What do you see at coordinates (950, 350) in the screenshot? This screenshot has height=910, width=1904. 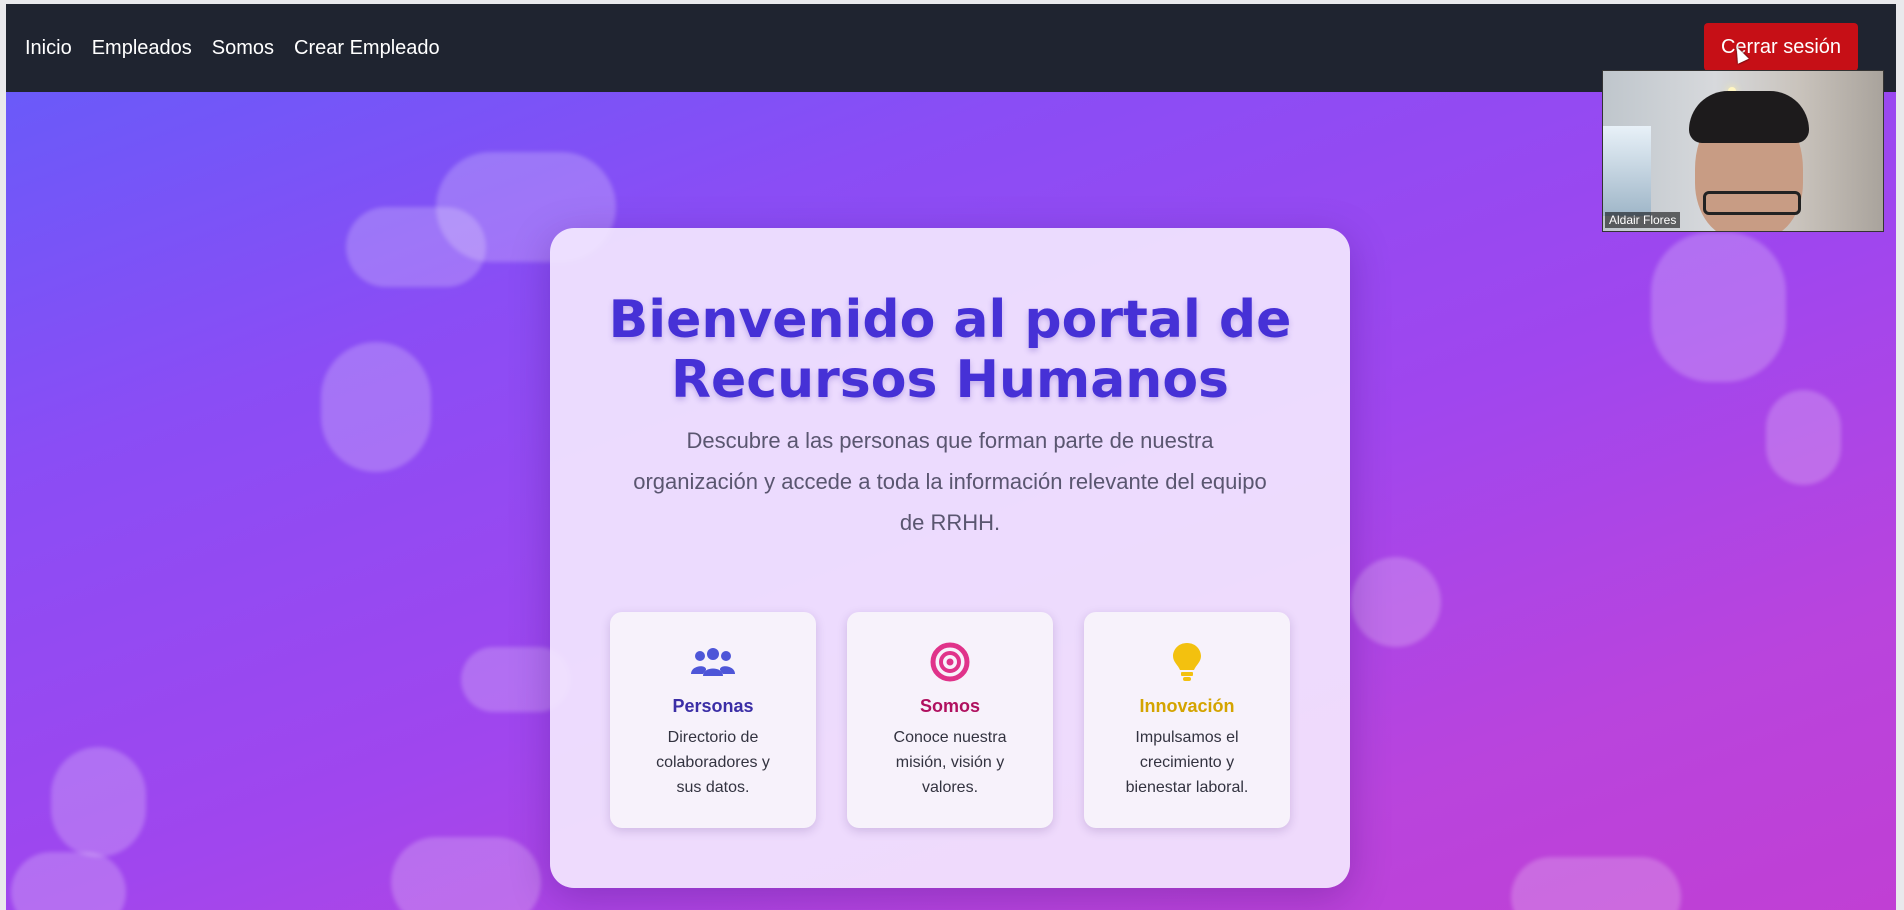 I see `page-title: Bienvenido al portal de Recursos Humanos` at bounding box center [950, 350].